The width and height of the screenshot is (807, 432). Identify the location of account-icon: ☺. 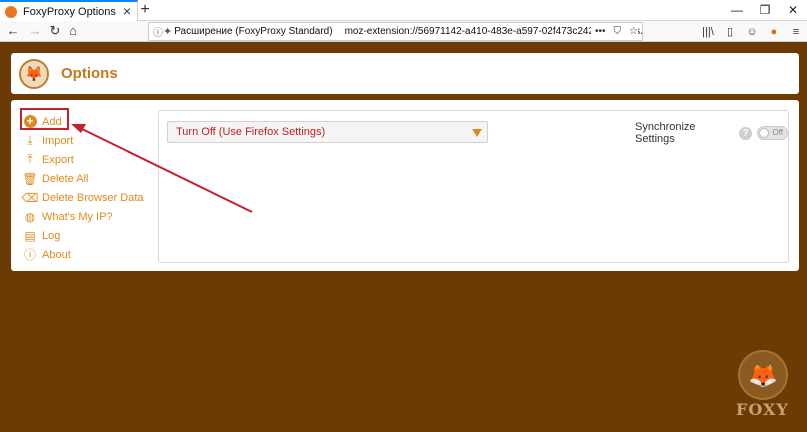
(752, 32).